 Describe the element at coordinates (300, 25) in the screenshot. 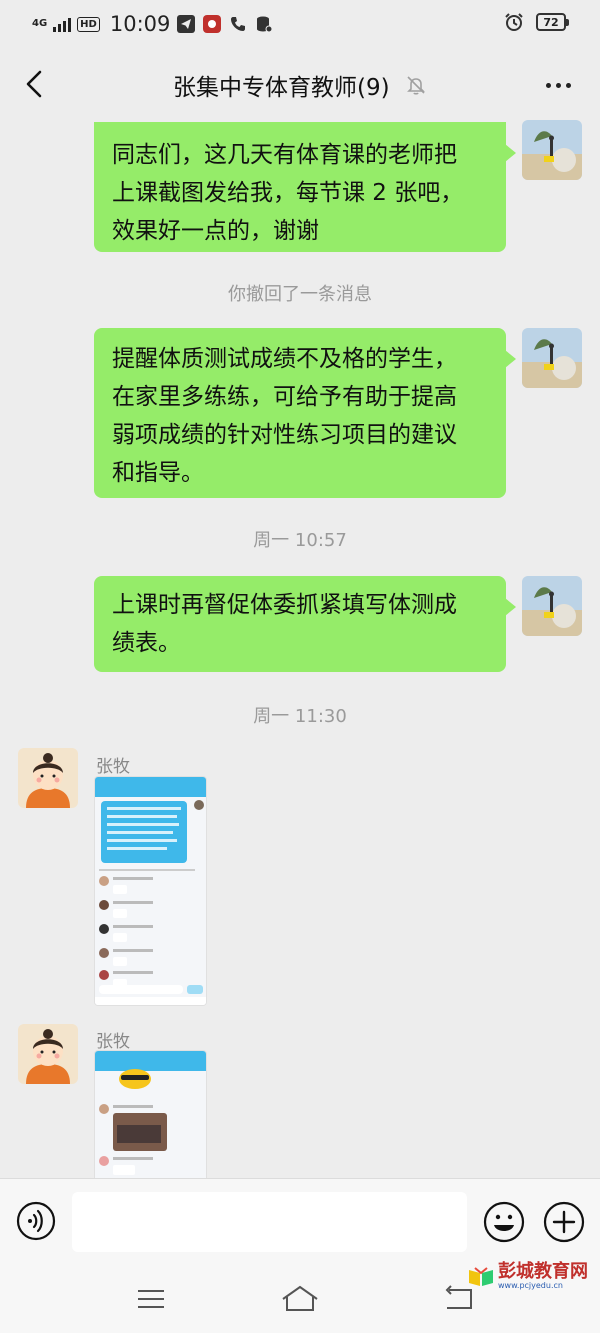

I see `status-bar: 4G HD 10:09 72` at that location.